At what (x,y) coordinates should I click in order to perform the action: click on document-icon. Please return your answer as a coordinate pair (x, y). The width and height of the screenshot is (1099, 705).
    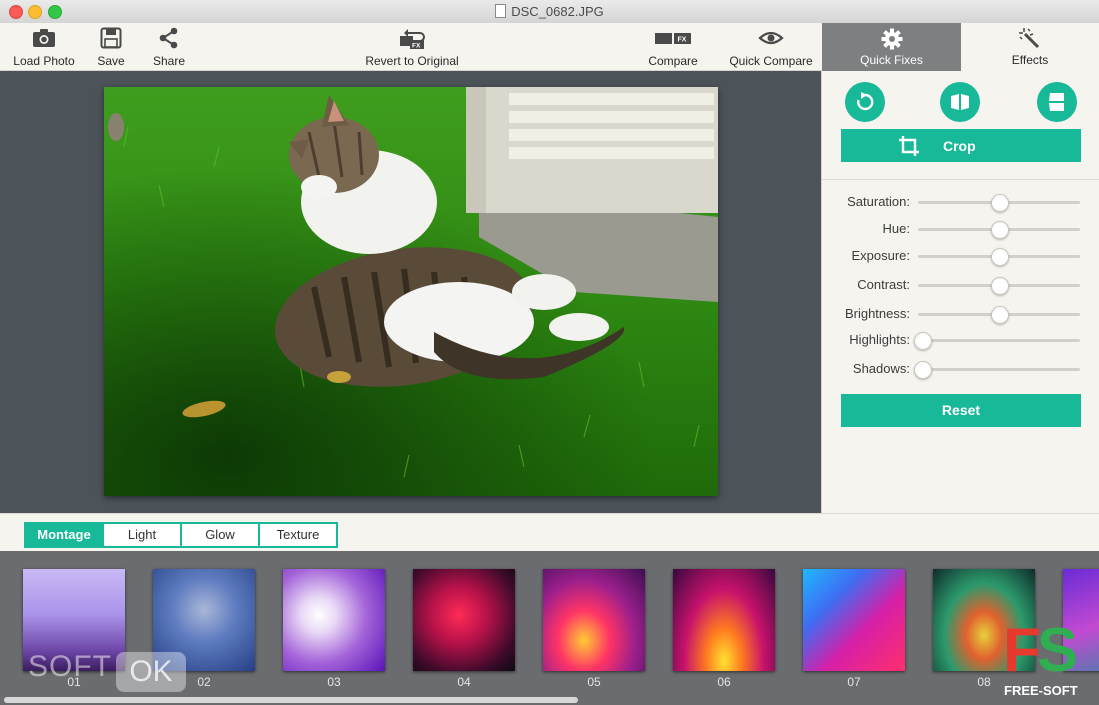
    Looking at the image, I should click on (501, 11).